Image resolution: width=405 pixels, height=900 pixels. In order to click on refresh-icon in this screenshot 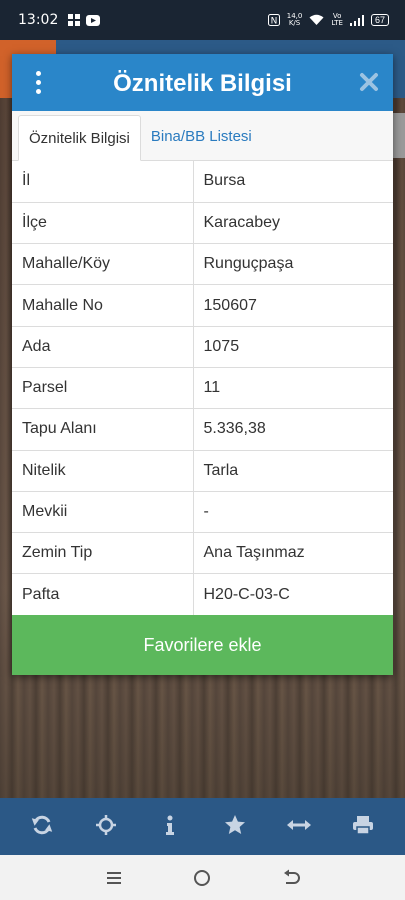, I will do `click(42, 824)`.